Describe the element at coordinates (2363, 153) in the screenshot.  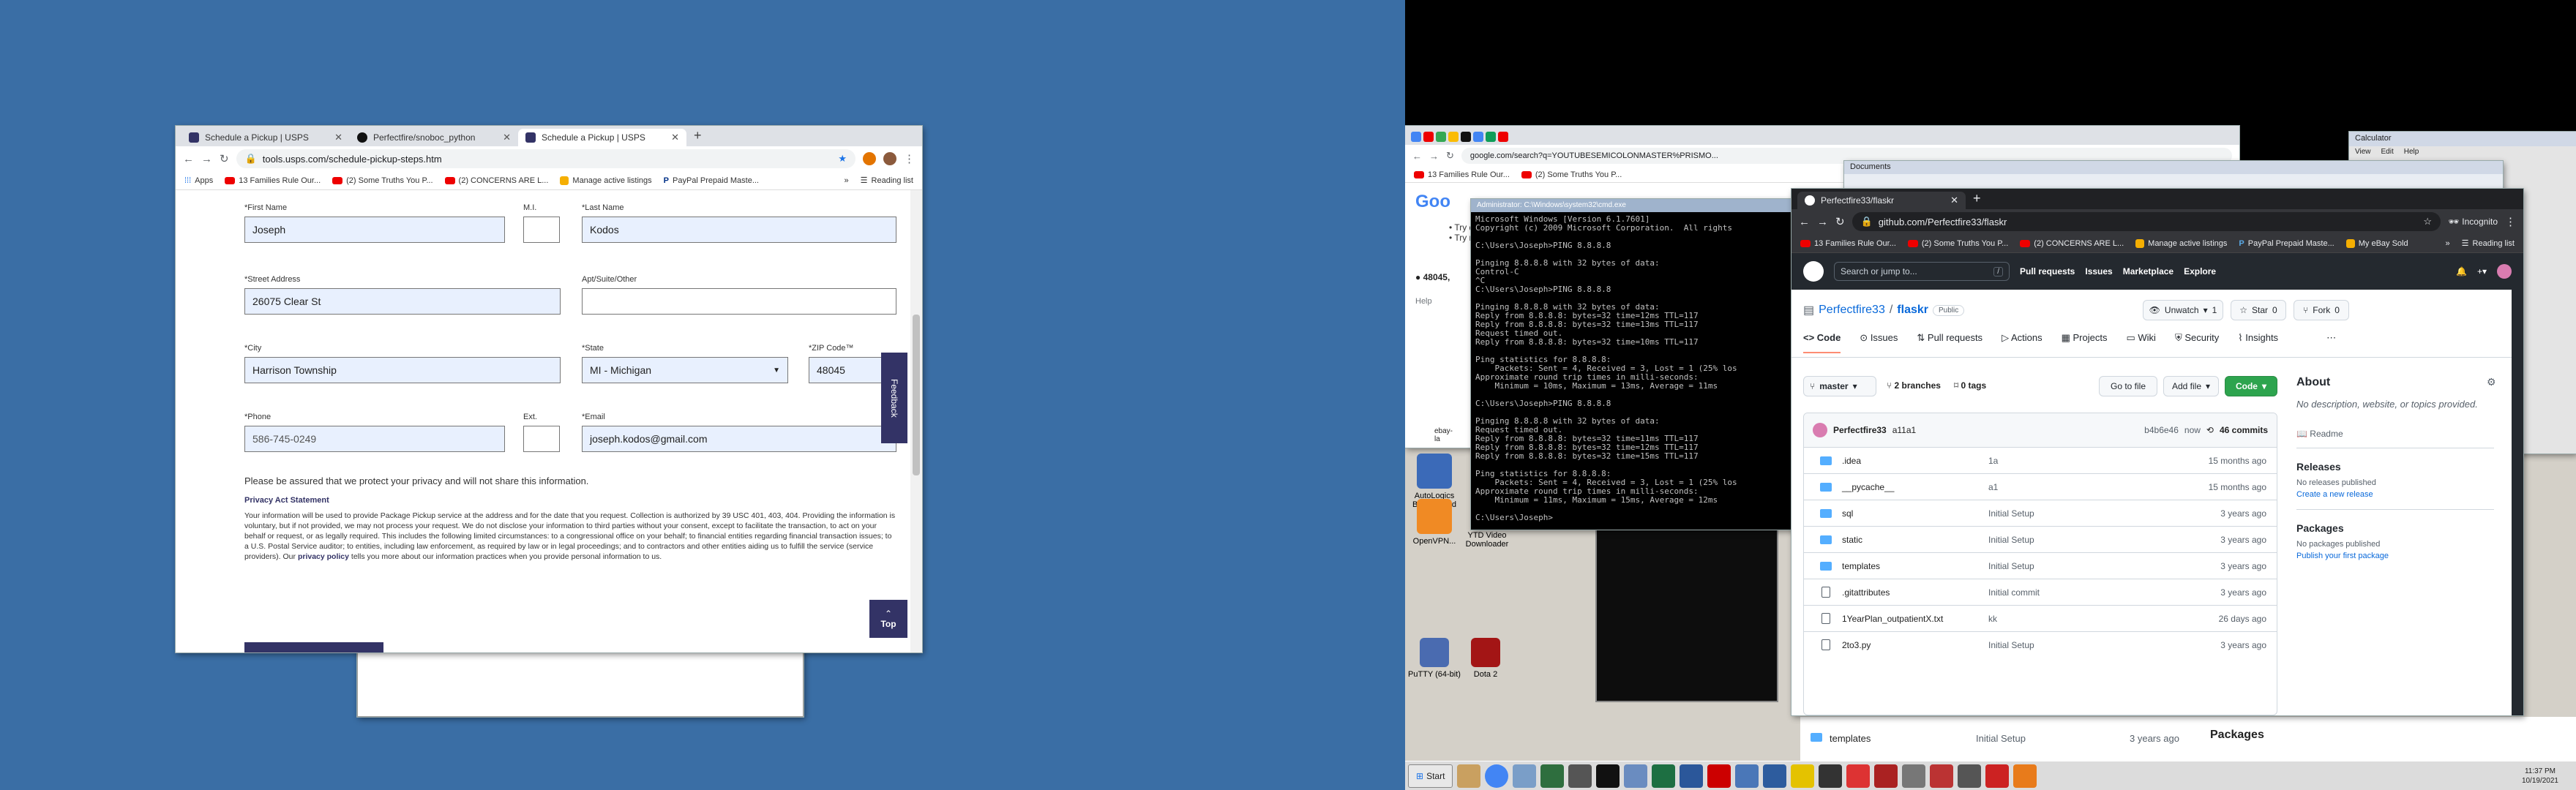
I see `menu-item: View` at that location.